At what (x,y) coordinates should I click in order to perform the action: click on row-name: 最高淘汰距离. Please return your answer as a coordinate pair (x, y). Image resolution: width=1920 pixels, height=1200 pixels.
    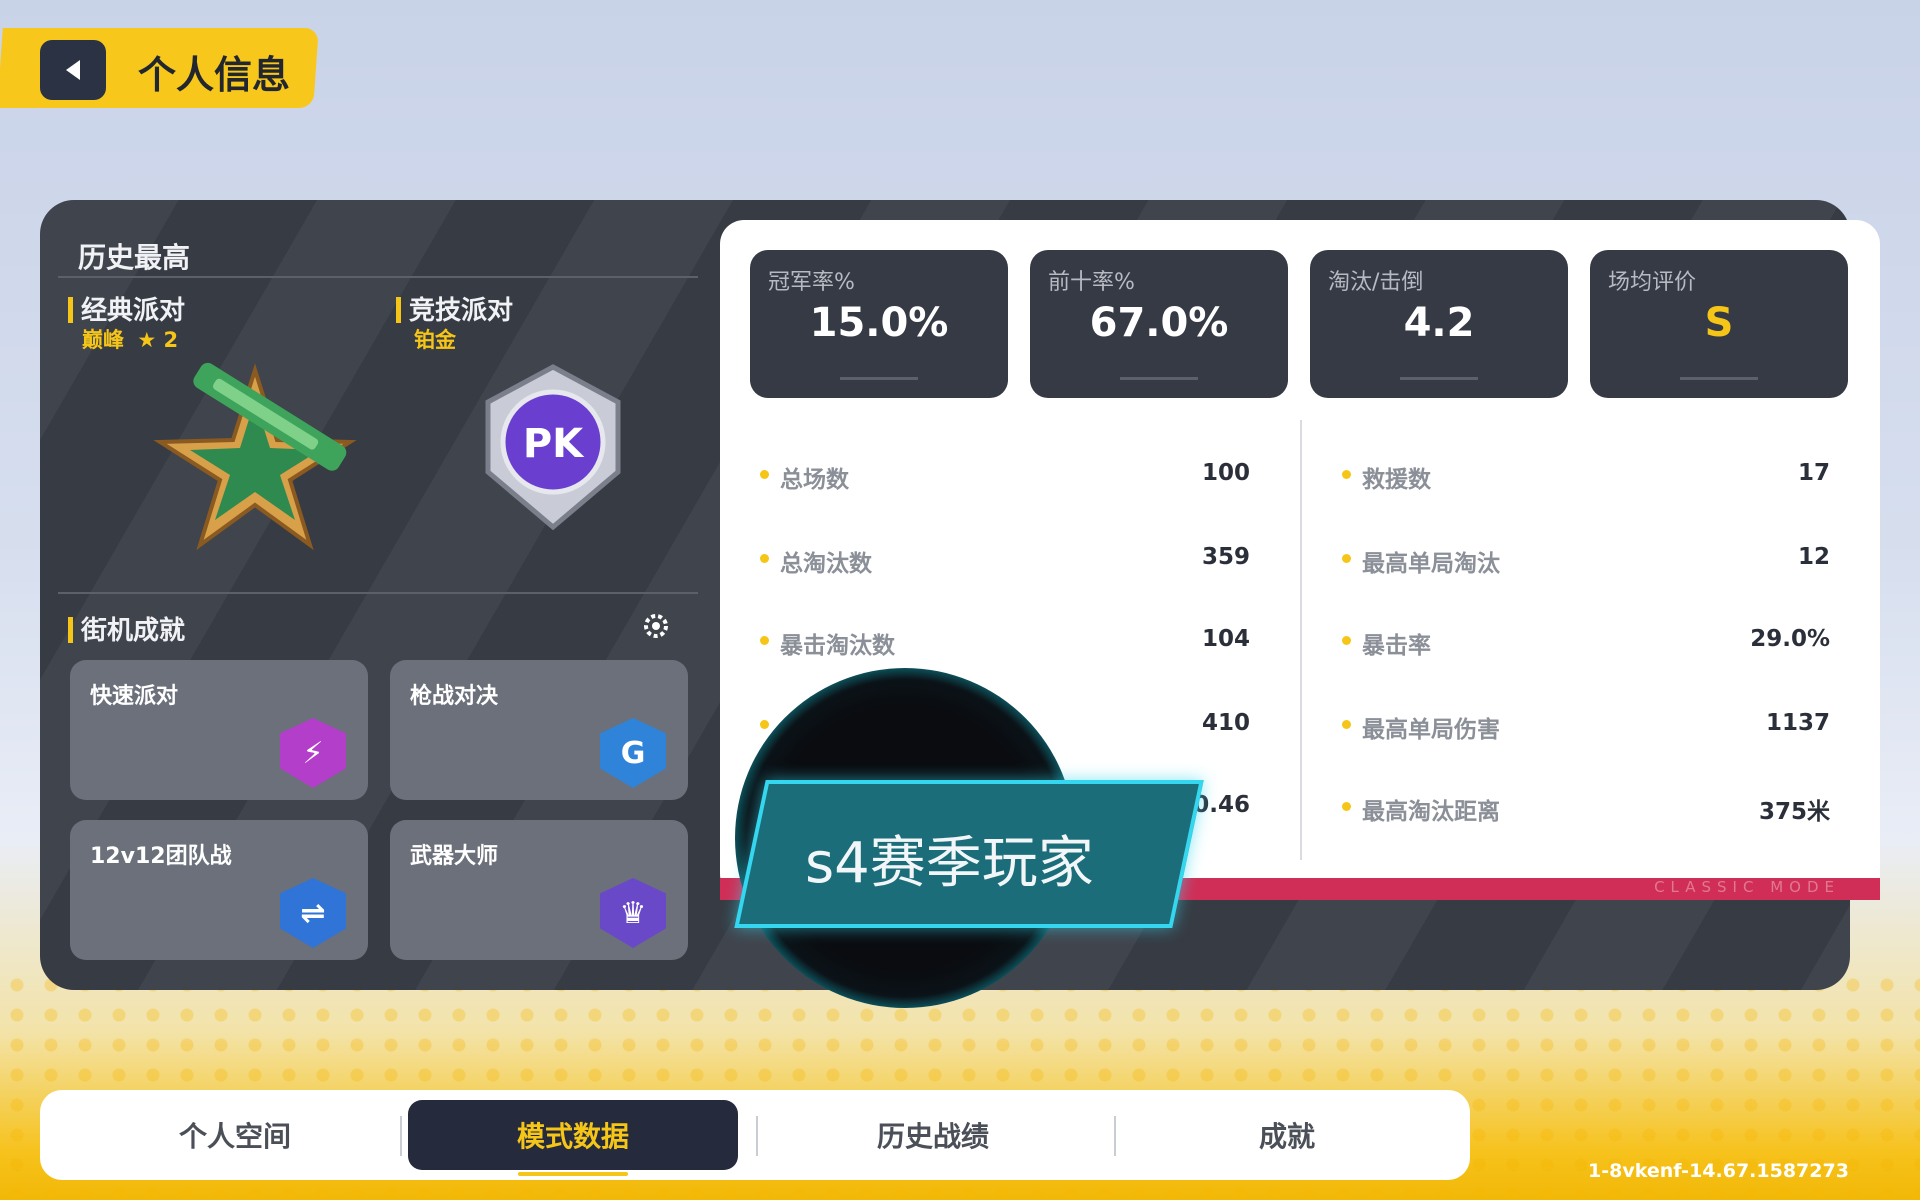
    Looking at the image, I should click on (1431, 812).